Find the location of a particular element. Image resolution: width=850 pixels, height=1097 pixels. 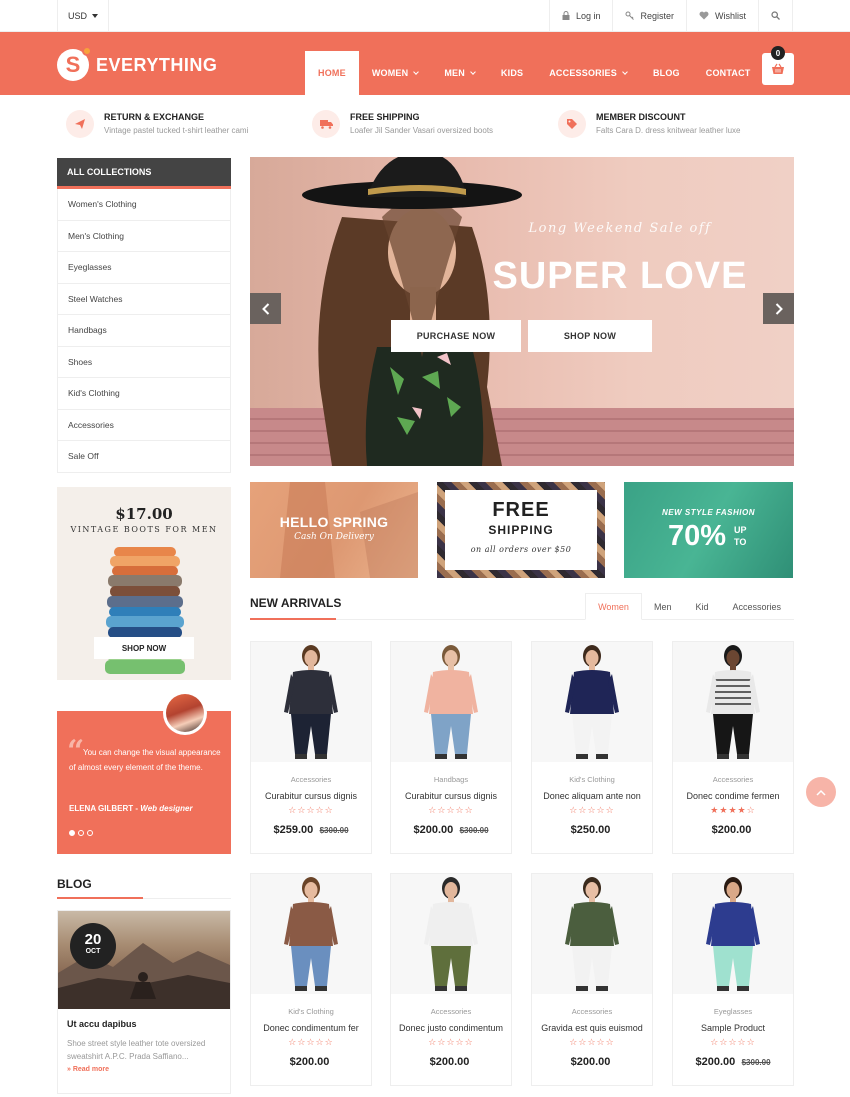

collection-item: Women's Clothing is located at coordinates (144, 205).